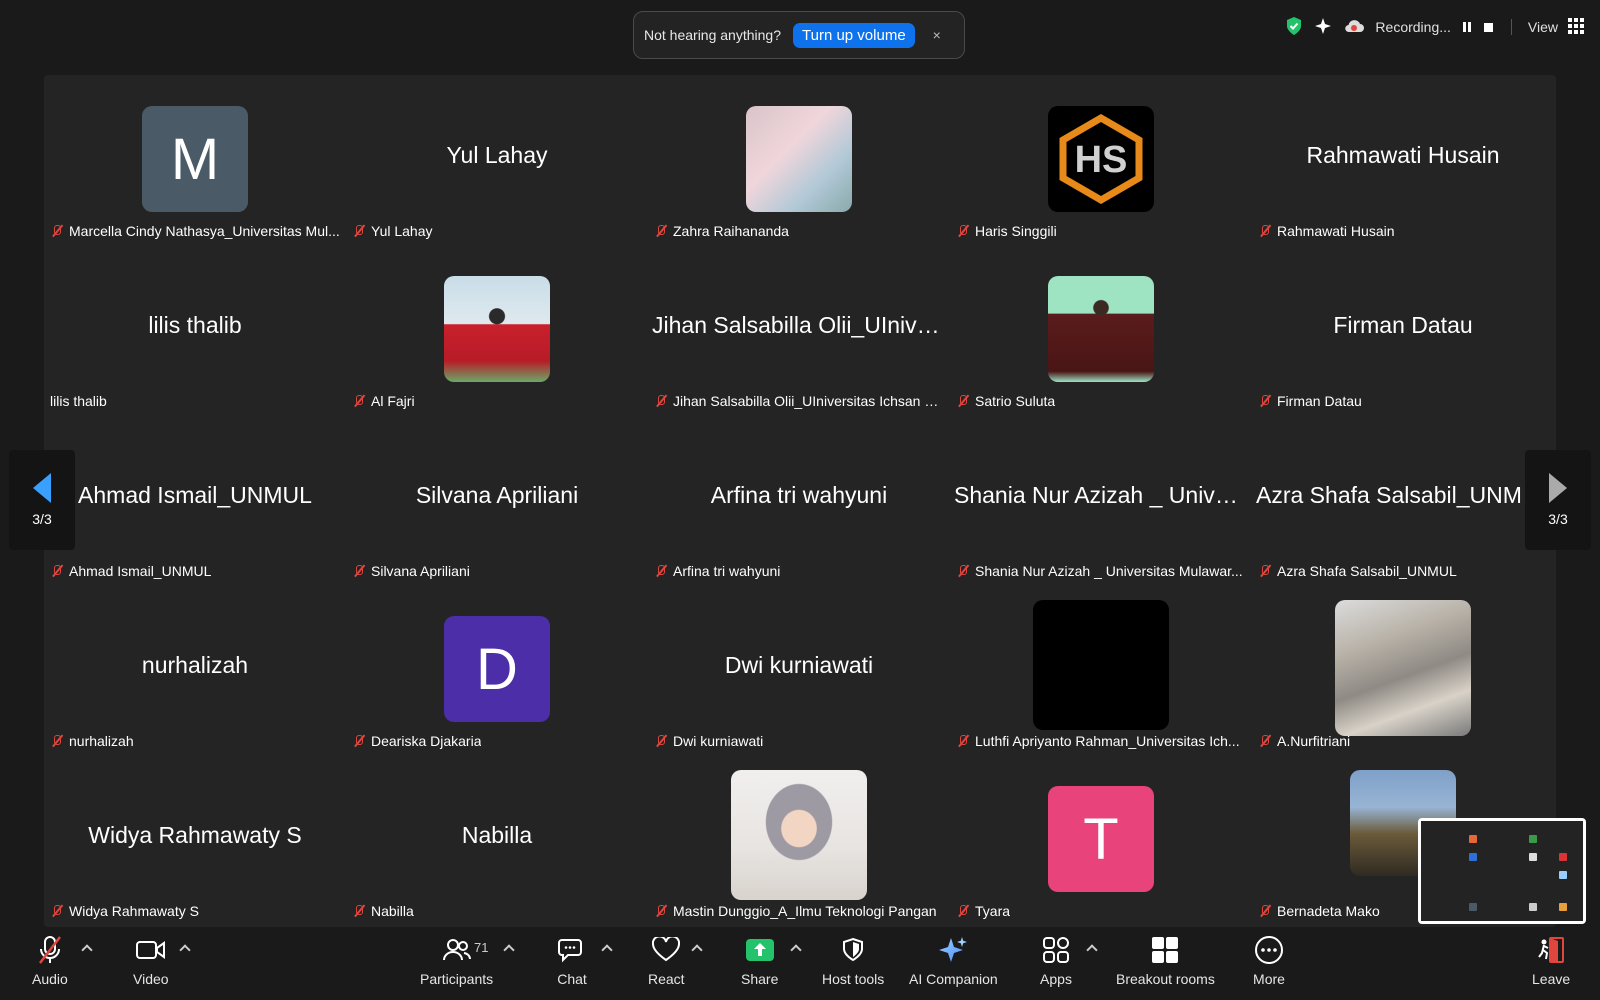 This screenshot has height=1000, width=1600. I want to click on participant-tile: Arfina tri wahyuni Arfina tri wahyuni, so click(799, 500).